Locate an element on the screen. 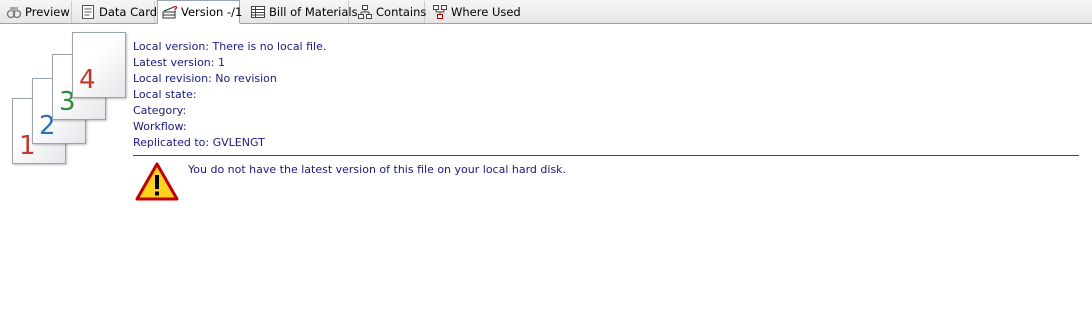  contains-icon is located at coordinates (365, 12).